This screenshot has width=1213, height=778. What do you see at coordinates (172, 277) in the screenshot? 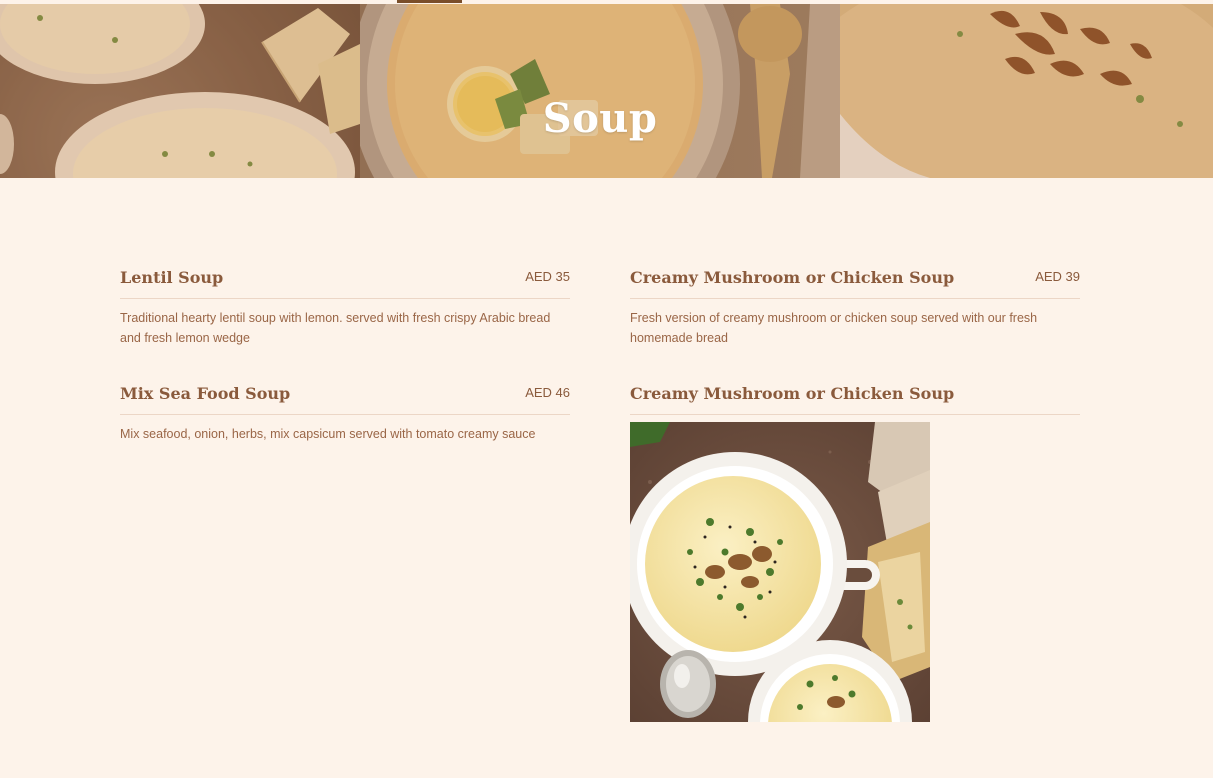
I see `menu-item-name: Lentil Soup` at bounding box center [172, 277].